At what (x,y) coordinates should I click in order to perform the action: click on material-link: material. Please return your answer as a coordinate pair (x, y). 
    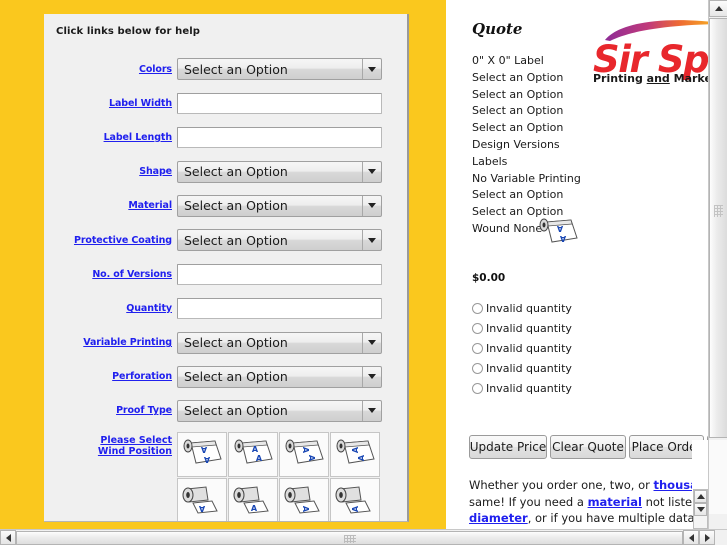
    Looking at the image, I should click on (615, 502).